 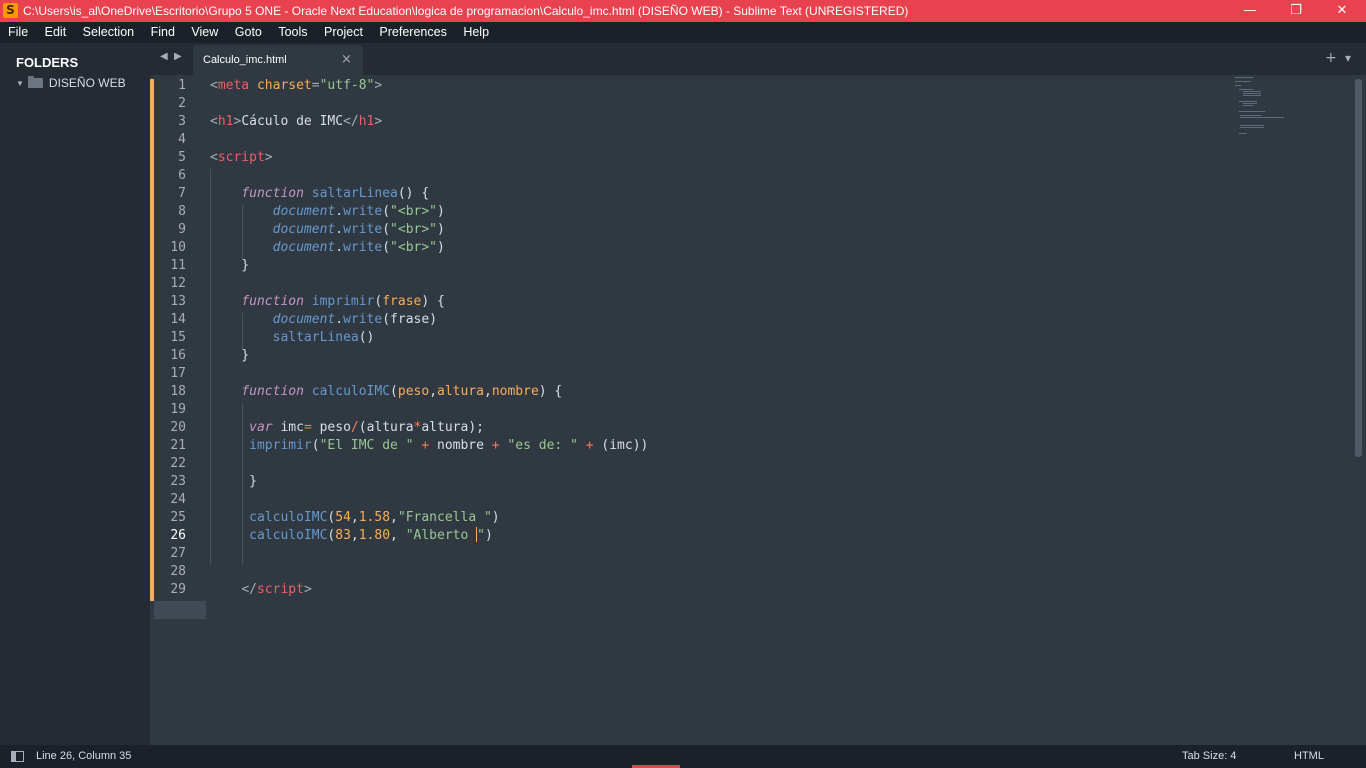 I want to click on code-text: function imprimir(frase) {, so click(x=343, y=301).